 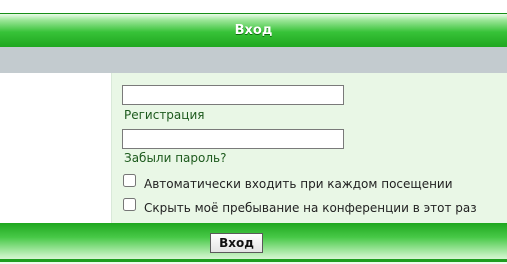 I want to click on forgot-password-link: Забыли пароль?, so click(x=175, y=158).